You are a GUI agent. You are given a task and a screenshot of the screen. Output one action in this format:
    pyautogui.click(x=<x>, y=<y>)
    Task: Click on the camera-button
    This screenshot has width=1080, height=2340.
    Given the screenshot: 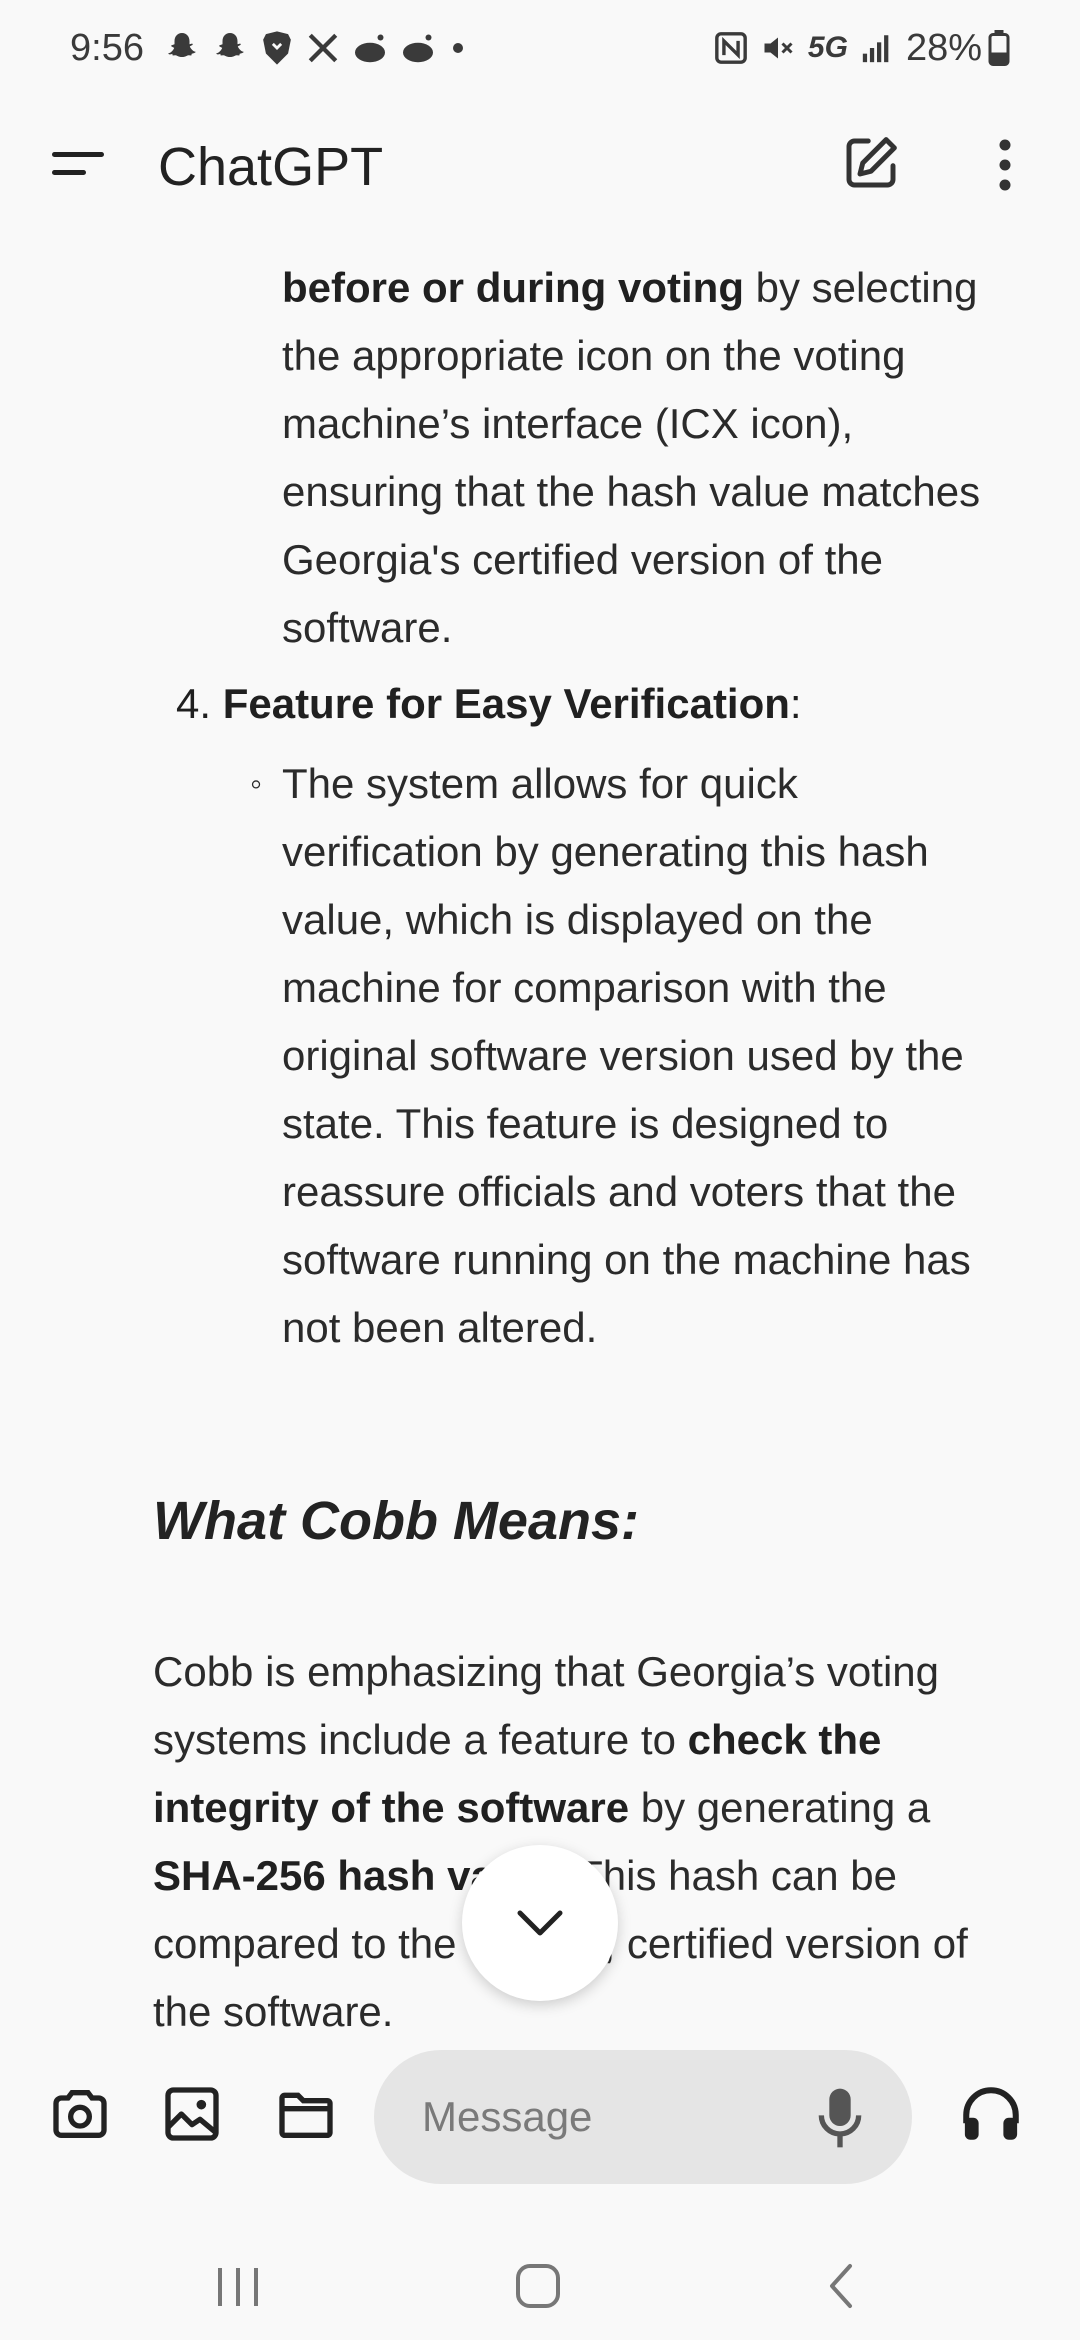 What is the action you would take?
    pyautogui.click(x=80, y=2114)
    